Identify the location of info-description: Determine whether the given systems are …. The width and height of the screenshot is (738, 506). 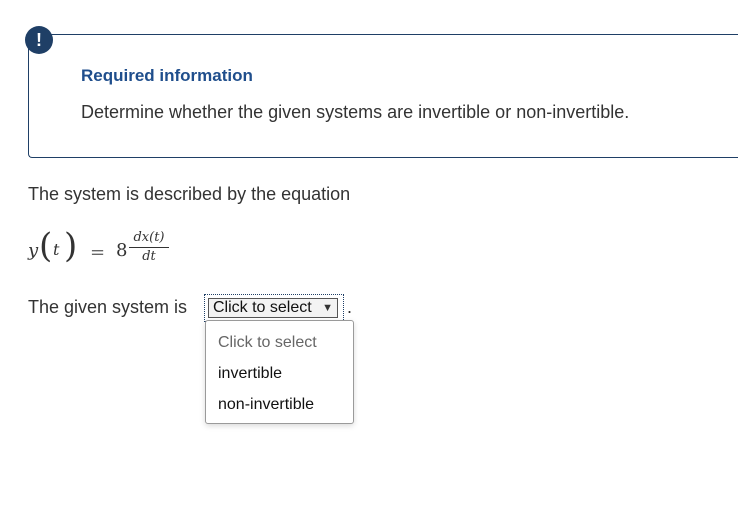
(355, 112).